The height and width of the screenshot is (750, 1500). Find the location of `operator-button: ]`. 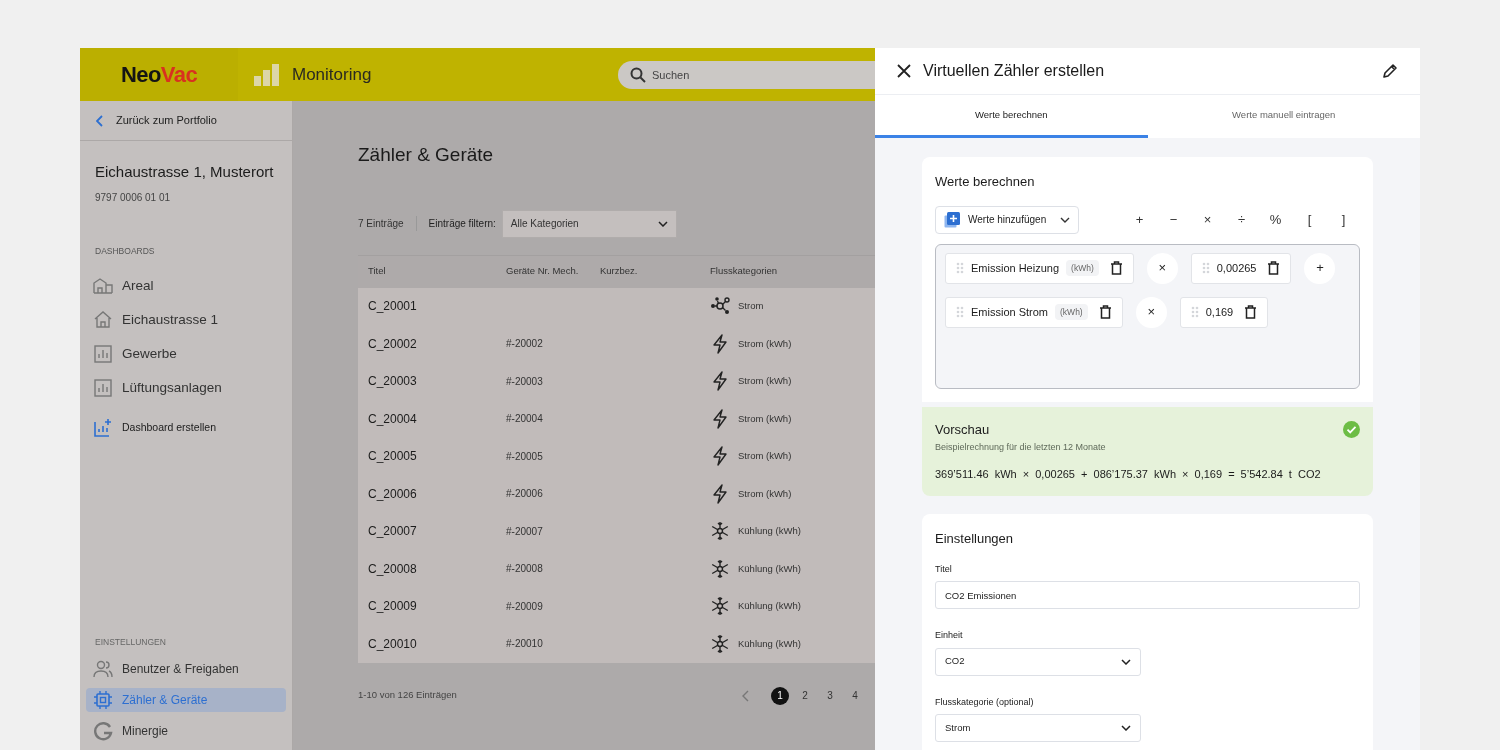

operator-button: ] is located at coordinates (1343, 219).